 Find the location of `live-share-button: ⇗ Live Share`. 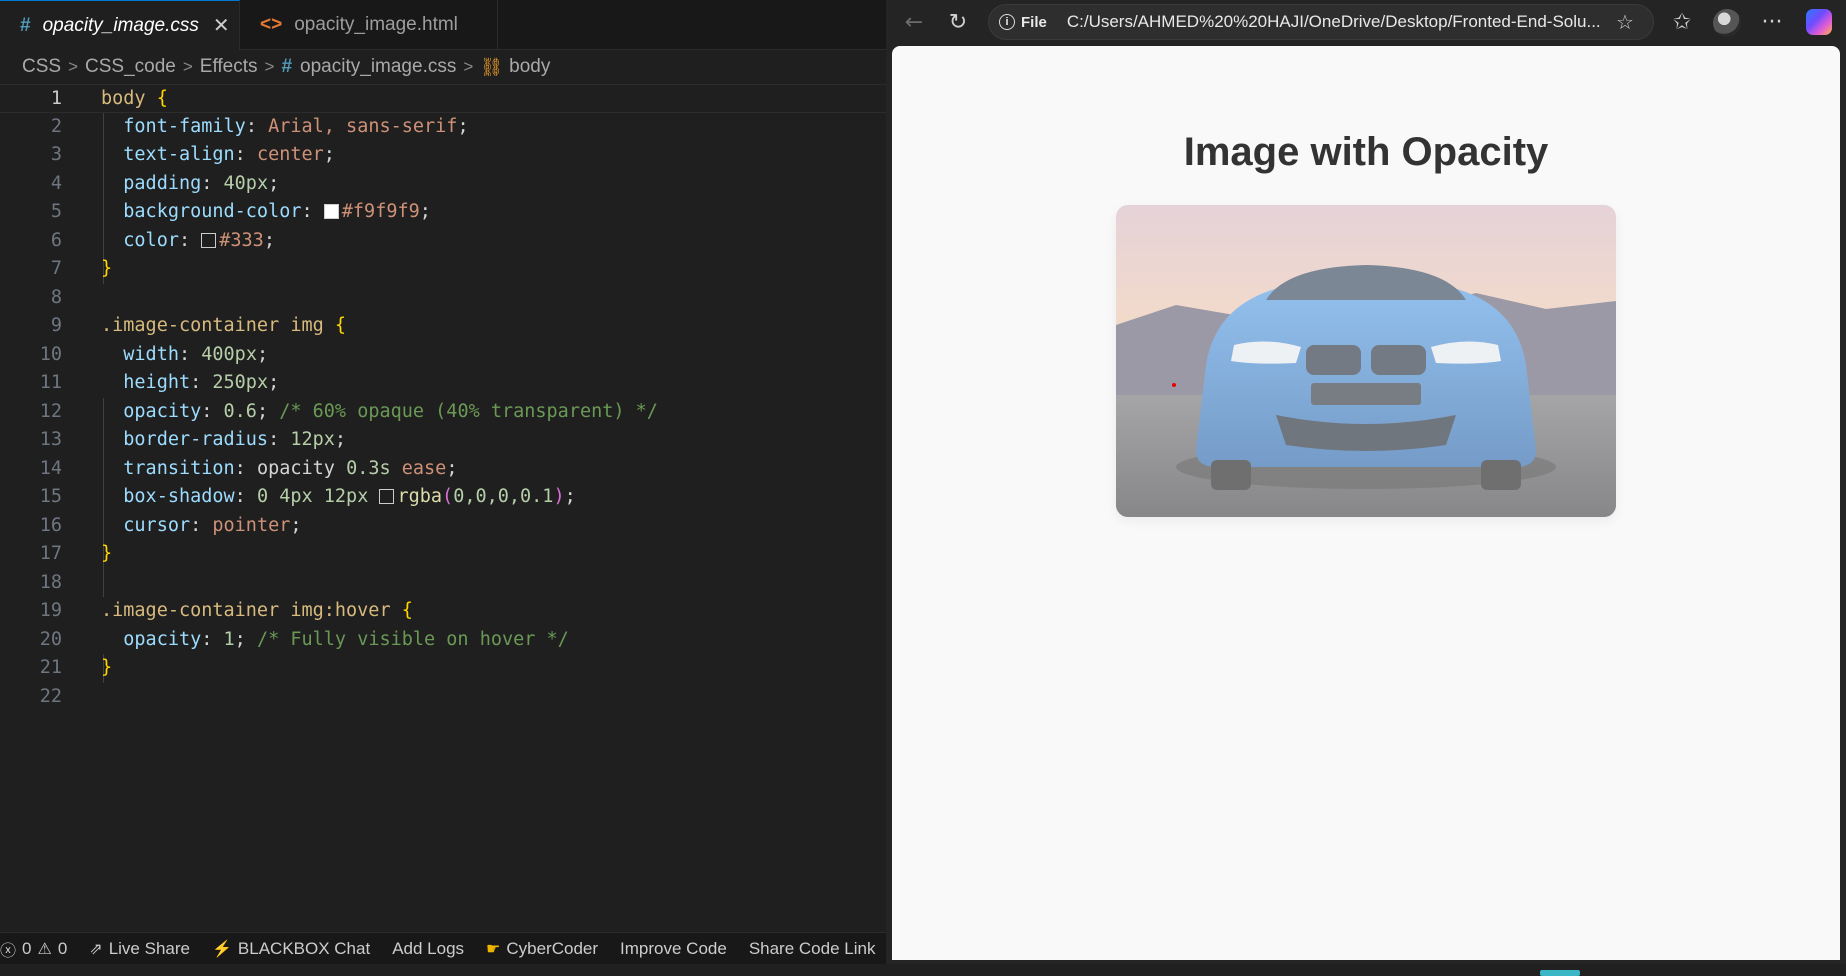

live-share-button: ⇗ Live Share is located at coordinates (139, 949).